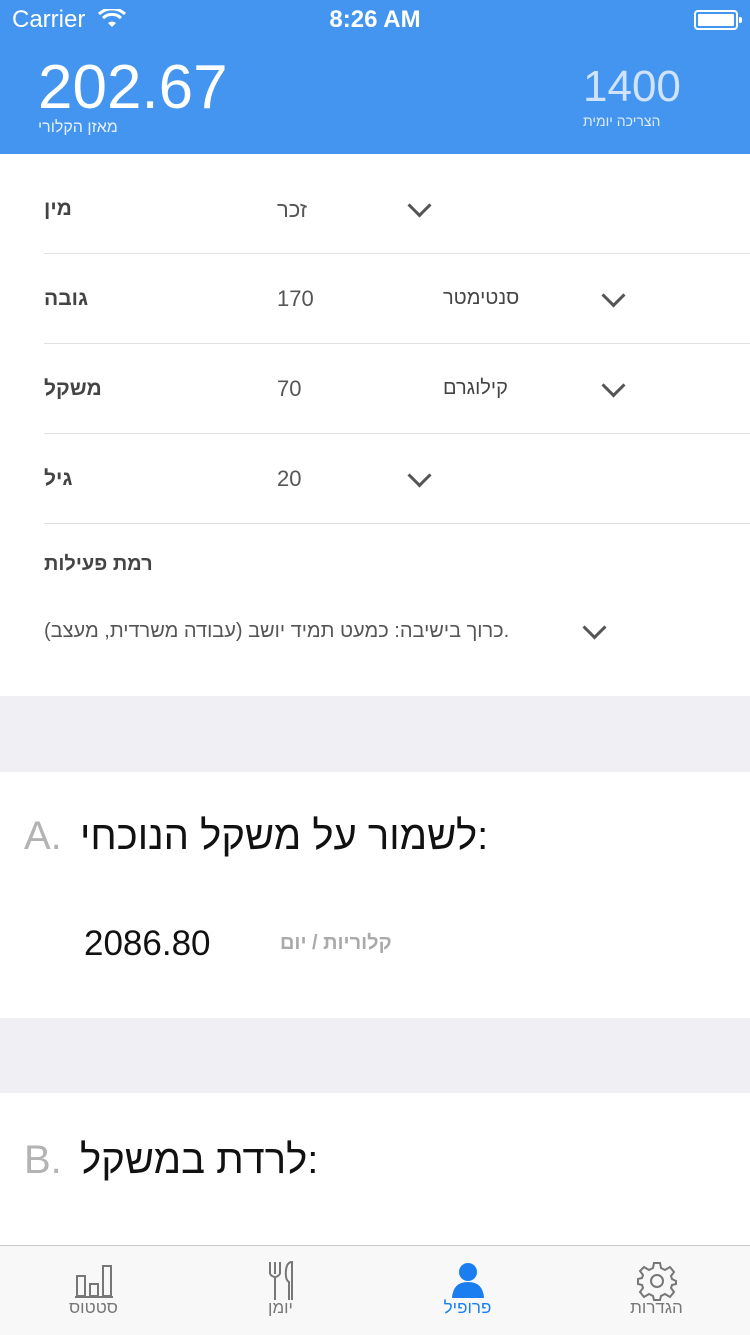 This screenshot has height=1335, width=750. What do you see at coordinates (43, 1160) in the screenshot?
I see `section-b-letter: B.` at bounding box center [43, 1160].